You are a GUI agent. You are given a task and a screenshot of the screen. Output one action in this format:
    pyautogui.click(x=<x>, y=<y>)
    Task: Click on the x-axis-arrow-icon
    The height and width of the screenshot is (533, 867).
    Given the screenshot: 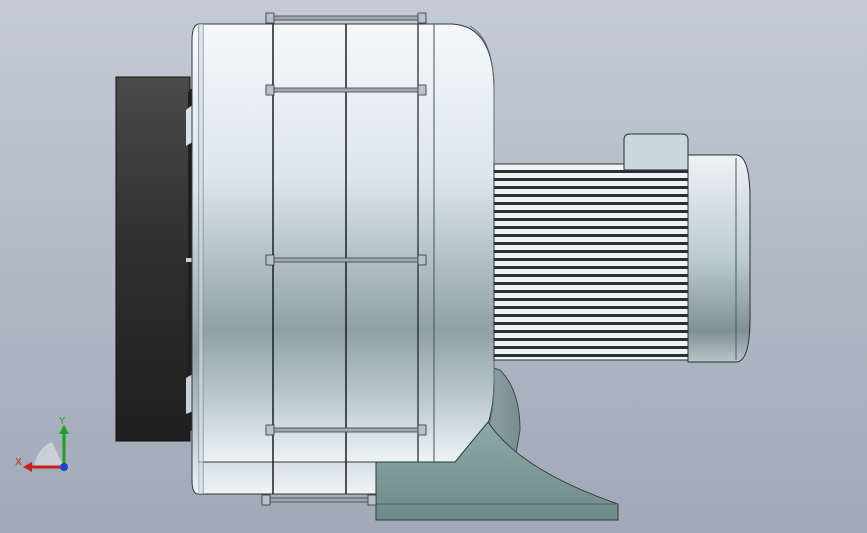 What is the action you would take?
    pyautogui.click(x=27, y=467)
    